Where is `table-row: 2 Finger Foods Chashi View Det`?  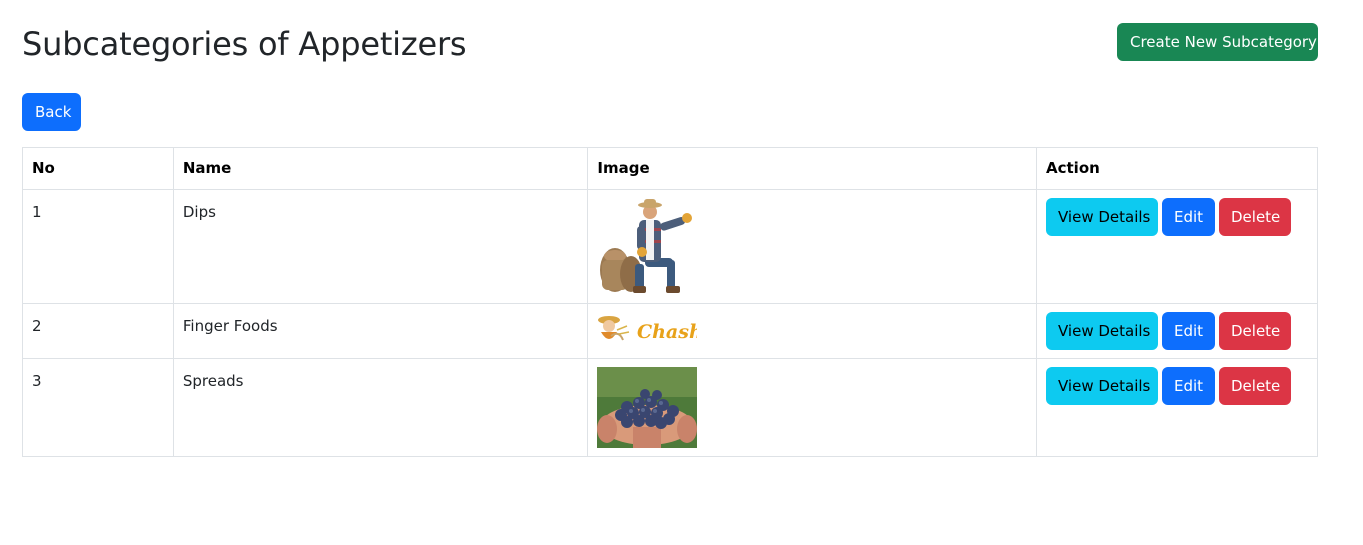 table-row: 2 Finger Foods Chashi View Det is located at coordinates (670, 331).